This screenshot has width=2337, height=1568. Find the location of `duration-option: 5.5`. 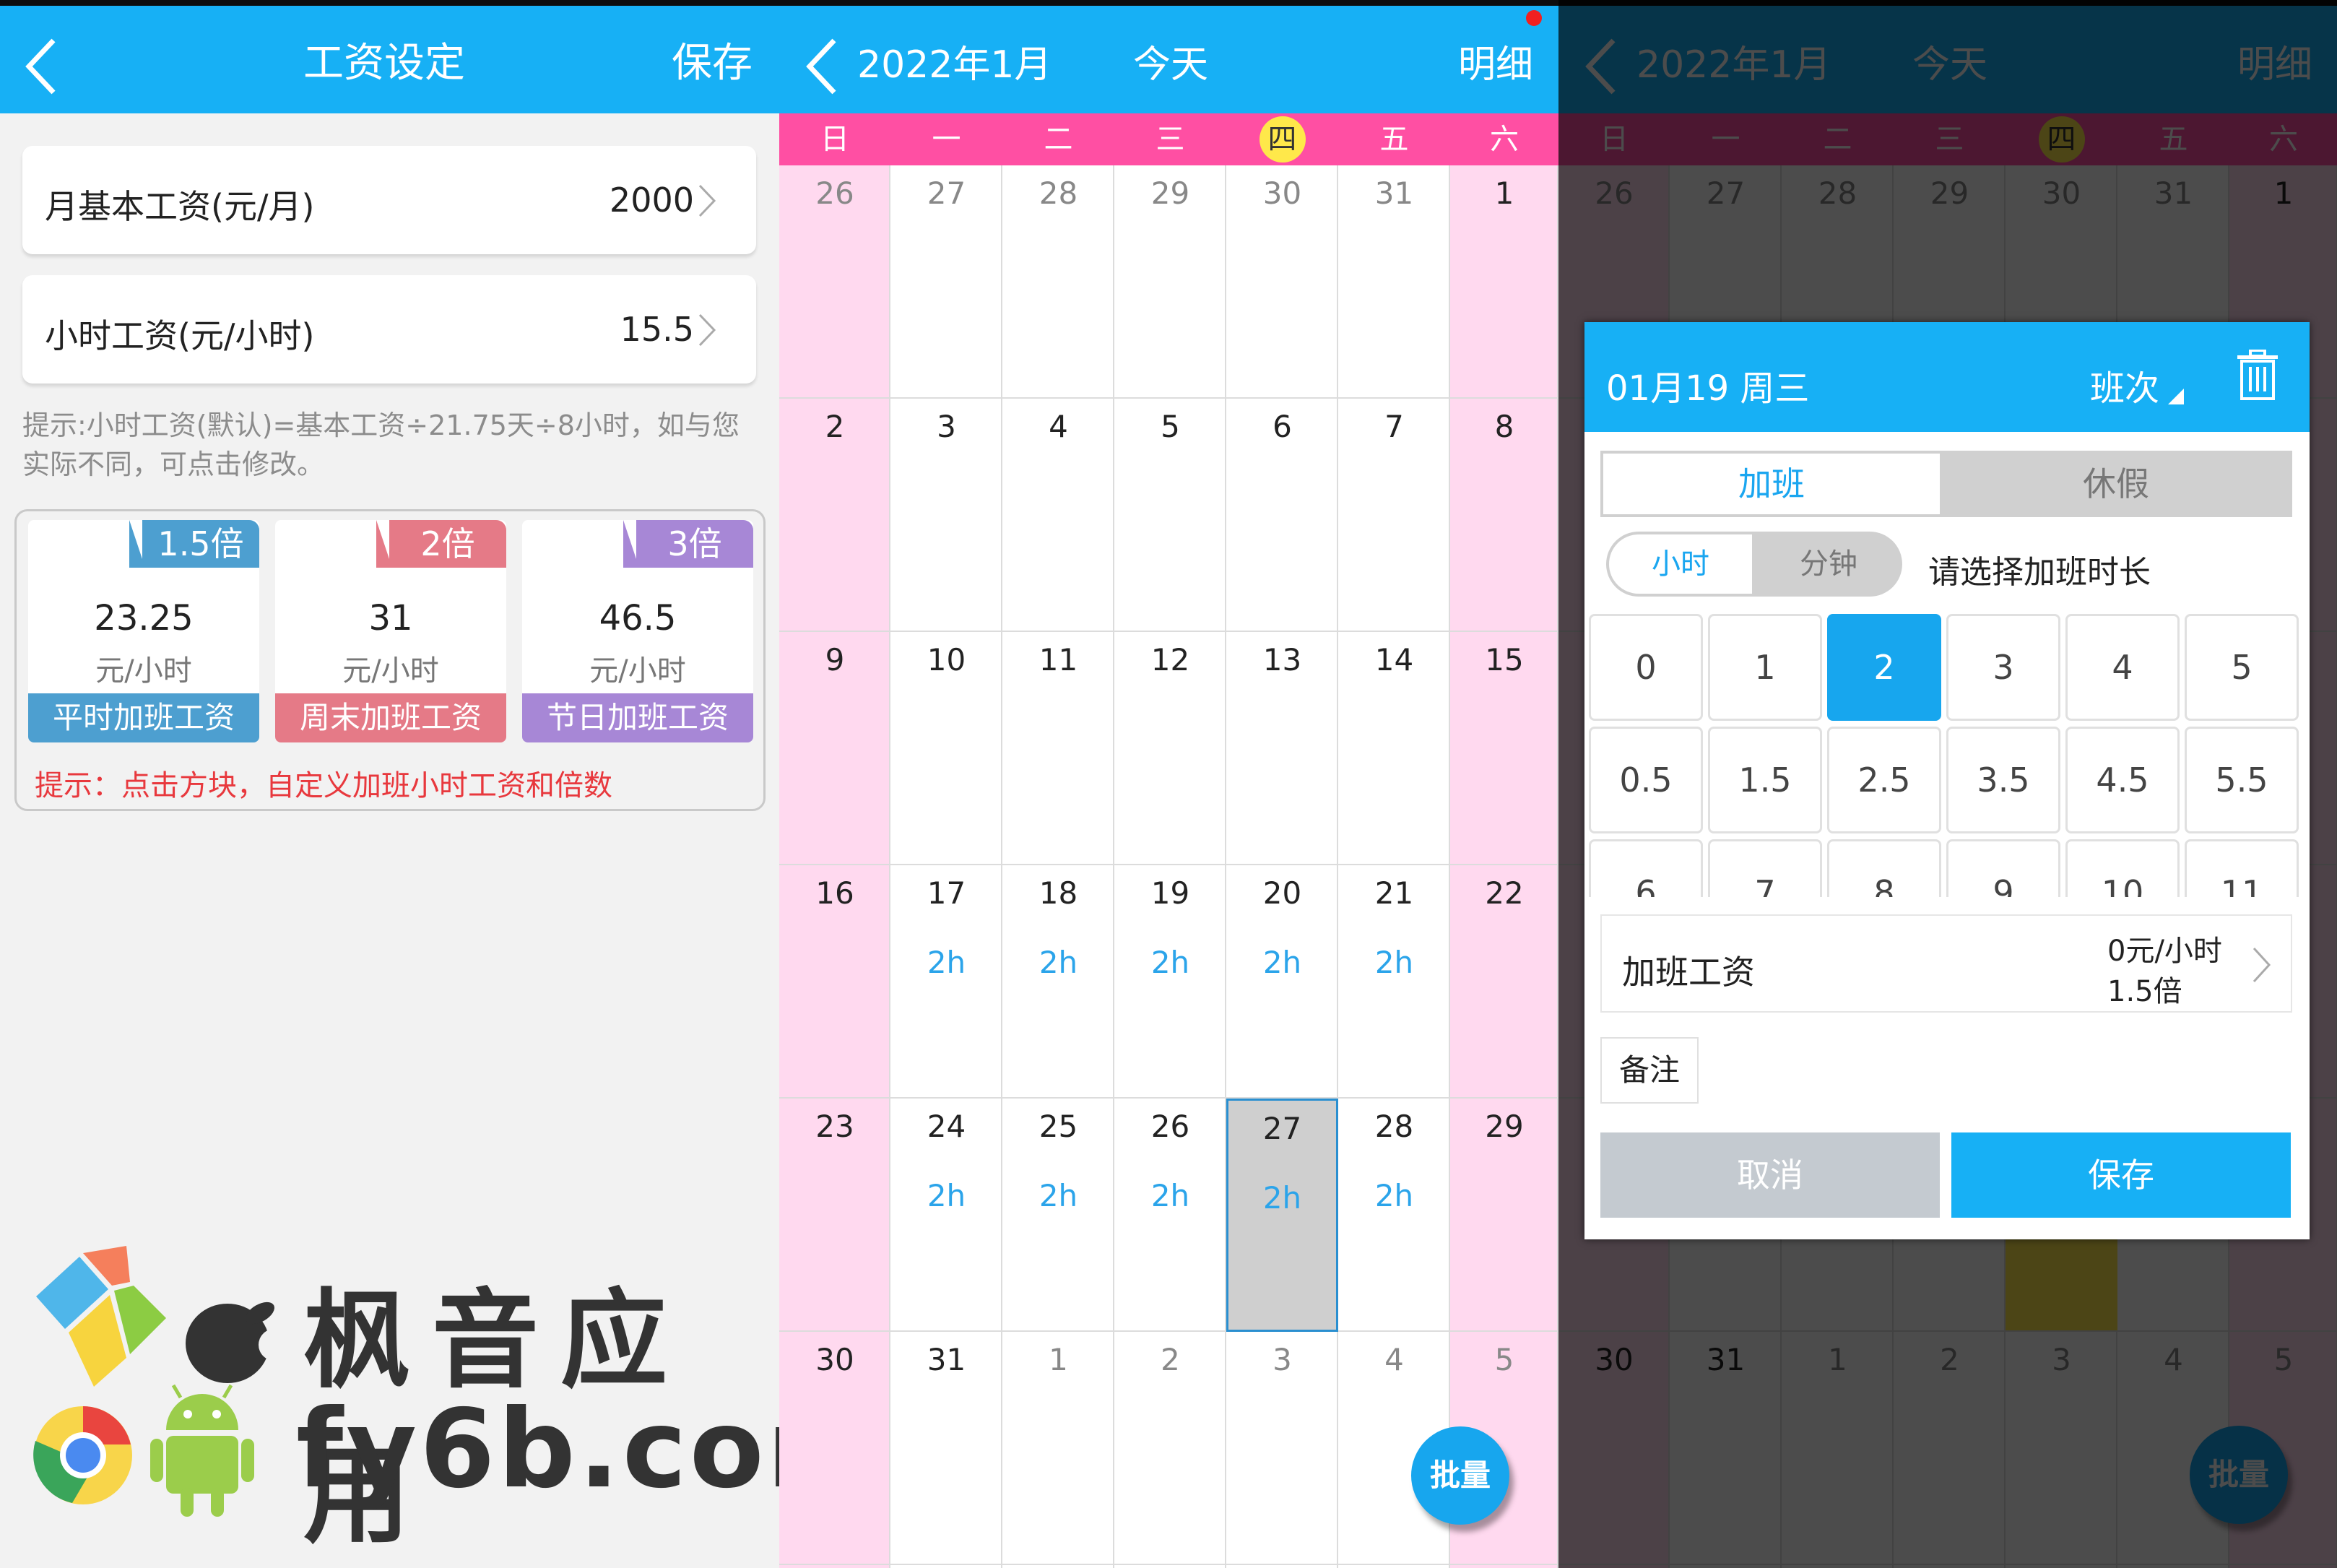

duration-option: 5.5 is located at coordinates (2242, 780).